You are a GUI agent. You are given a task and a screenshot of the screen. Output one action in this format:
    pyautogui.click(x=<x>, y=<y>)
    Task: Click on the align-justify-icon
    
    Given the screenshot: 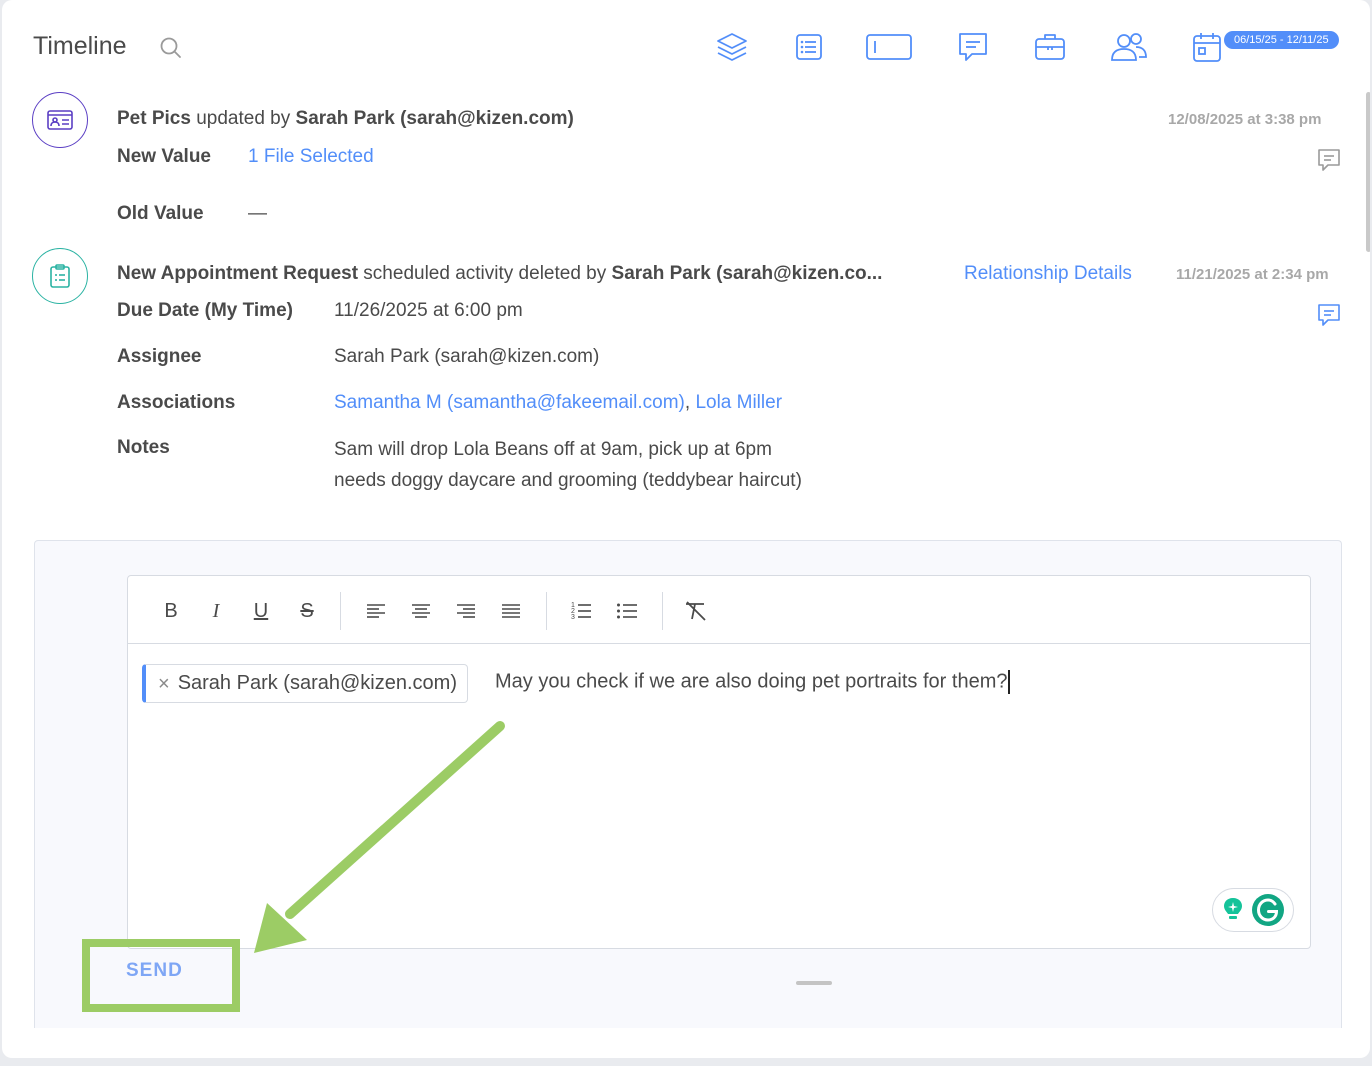 What is the action you would take?
    pyautogui.click(x=511, y=611)
    